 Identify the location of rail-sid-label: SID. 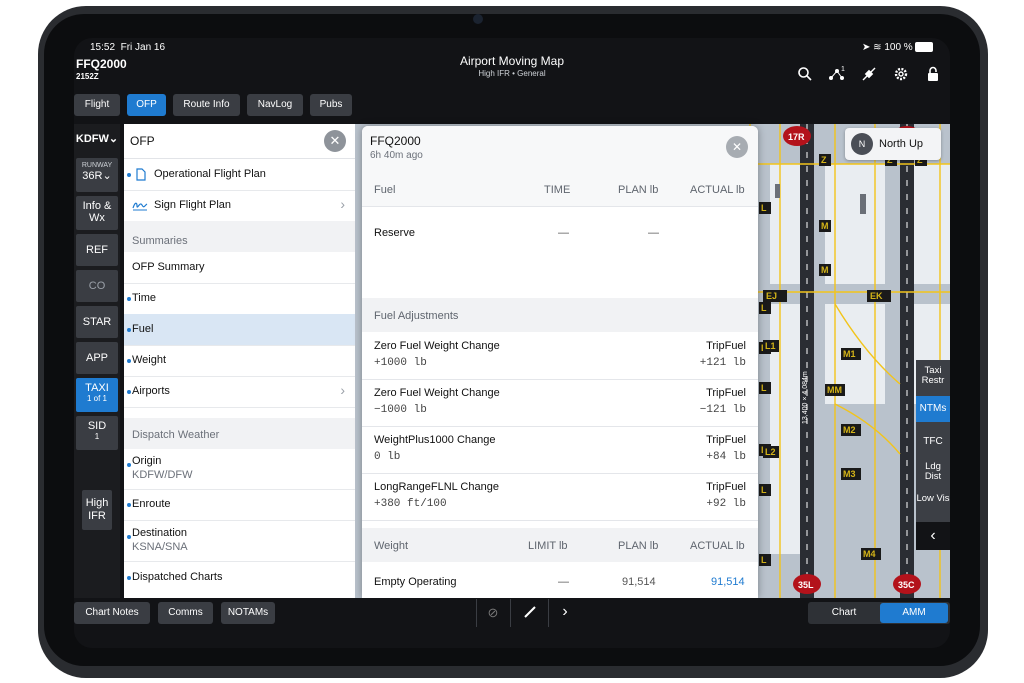
(97, 426).